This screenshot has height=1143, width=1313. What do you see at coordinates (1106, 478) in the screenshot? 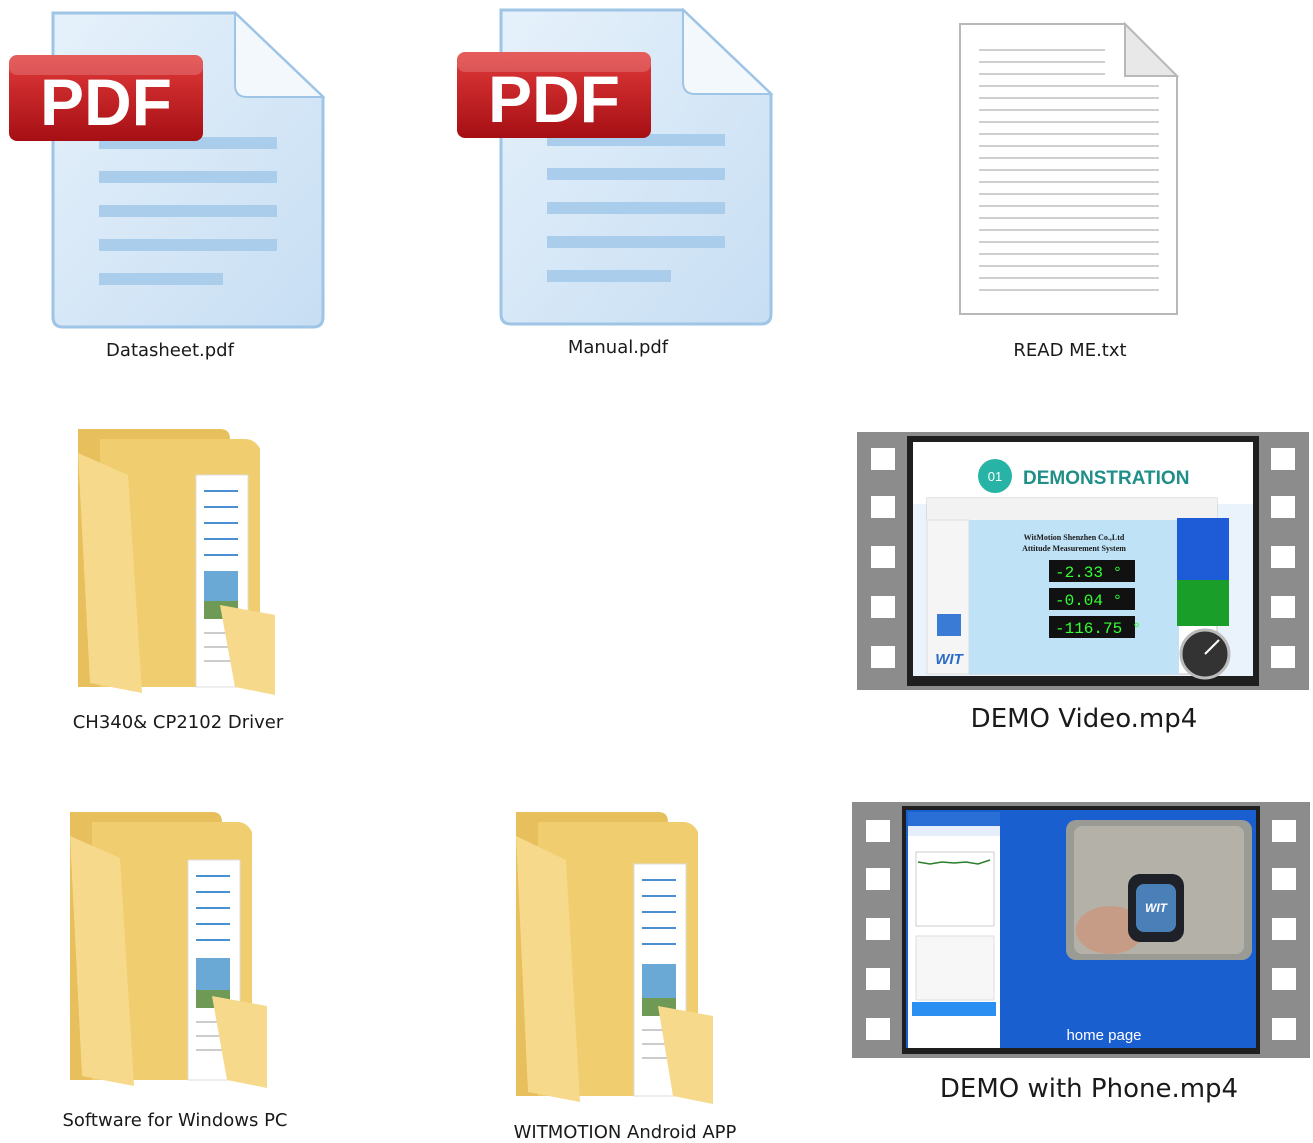
I see `thumbnail-title: DEMONSTRATION` at bounding box center [1106, 478].